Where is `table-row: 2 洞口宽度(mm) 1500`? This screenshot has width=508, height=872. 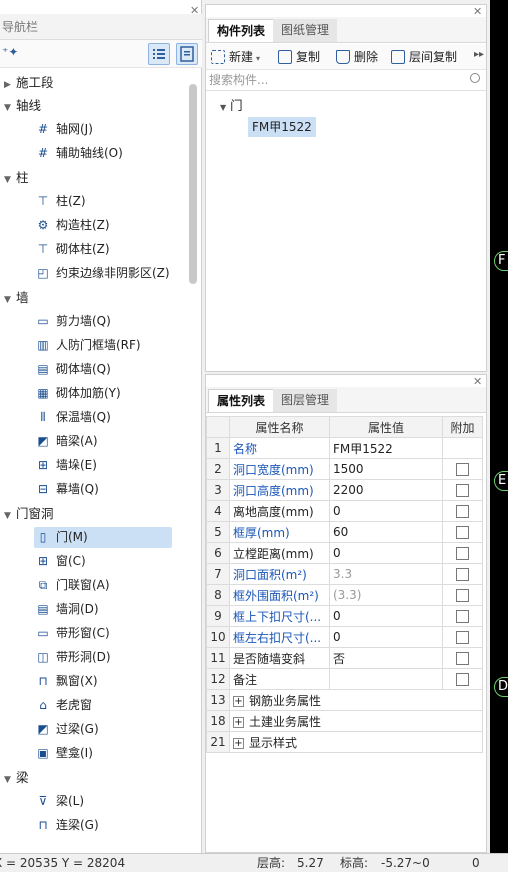 table-row: 2 洞口宽度(mm) 1500 is located at coordinates (344, 469).